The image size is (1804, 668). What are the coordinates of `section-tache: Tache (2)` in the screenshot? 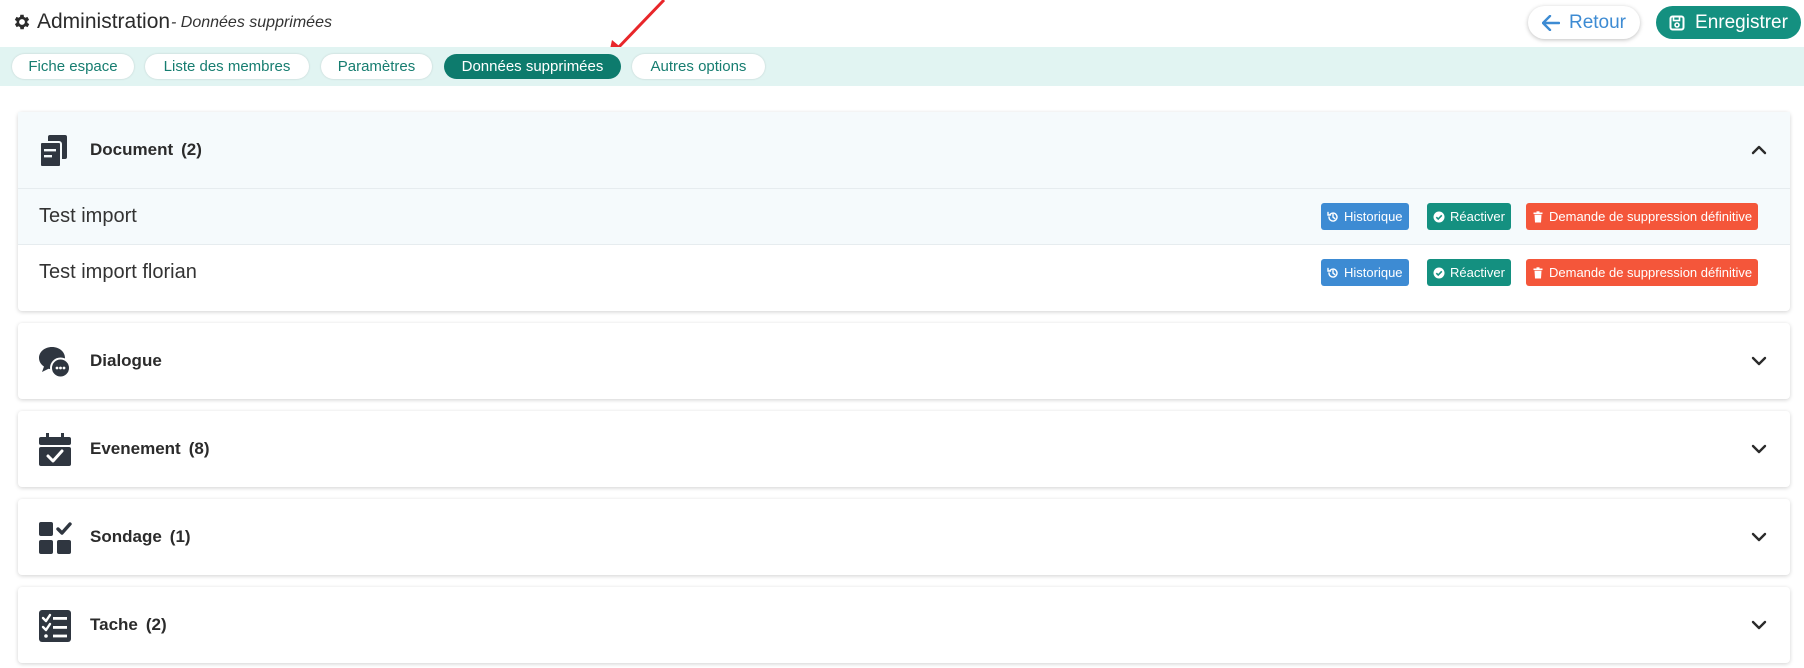 It's located at (904, 625).